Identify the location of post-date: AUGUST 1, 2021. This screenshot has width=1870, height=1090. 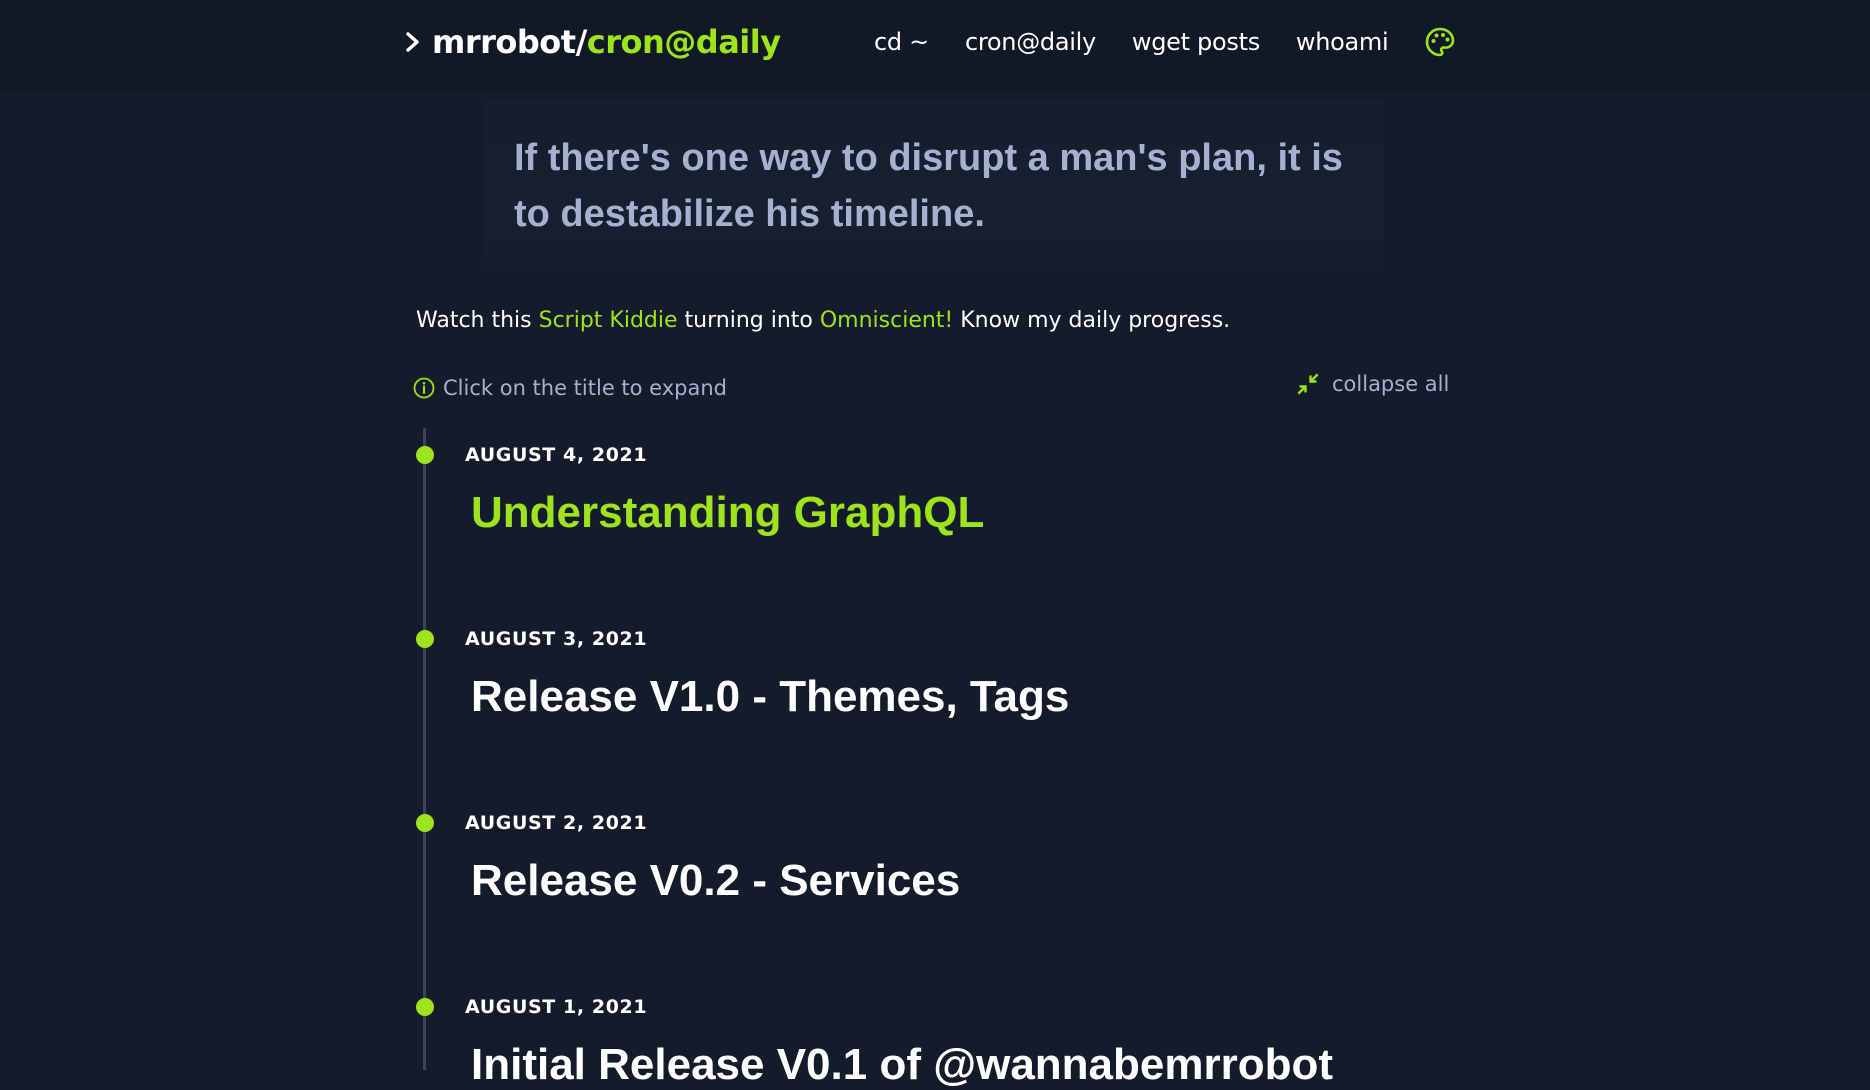
(556, 1007).